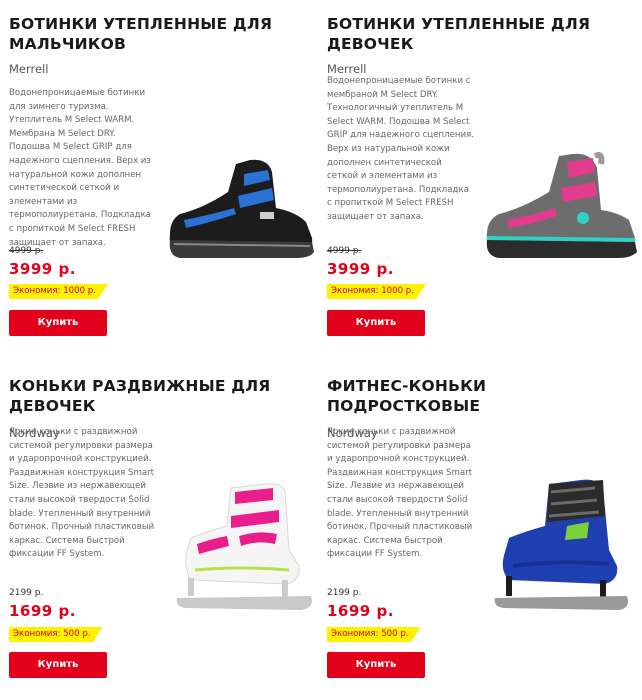 This screenshot has height=700, width=642. What do you see at coordinates (140, 24) in the screenshot?
I see `product-title-line-1: БОТИНКИ УТЕПЛЕННЫЕ ДЛЯ` at bounding box center [140, 24].